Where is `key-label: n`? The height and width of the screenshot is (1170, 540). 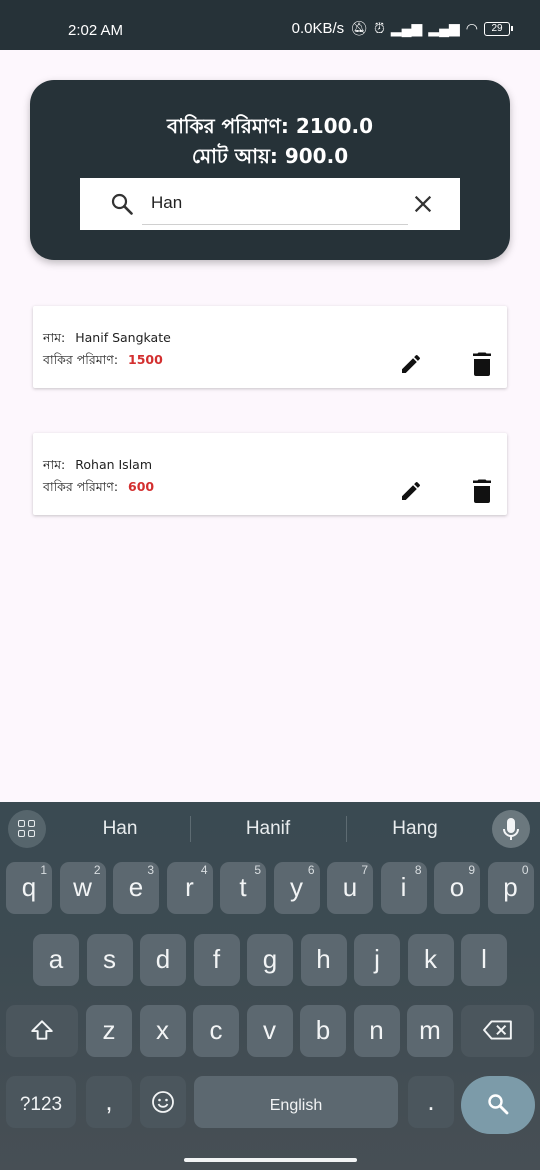 key-label: n is located at coordinates (376, 1030).